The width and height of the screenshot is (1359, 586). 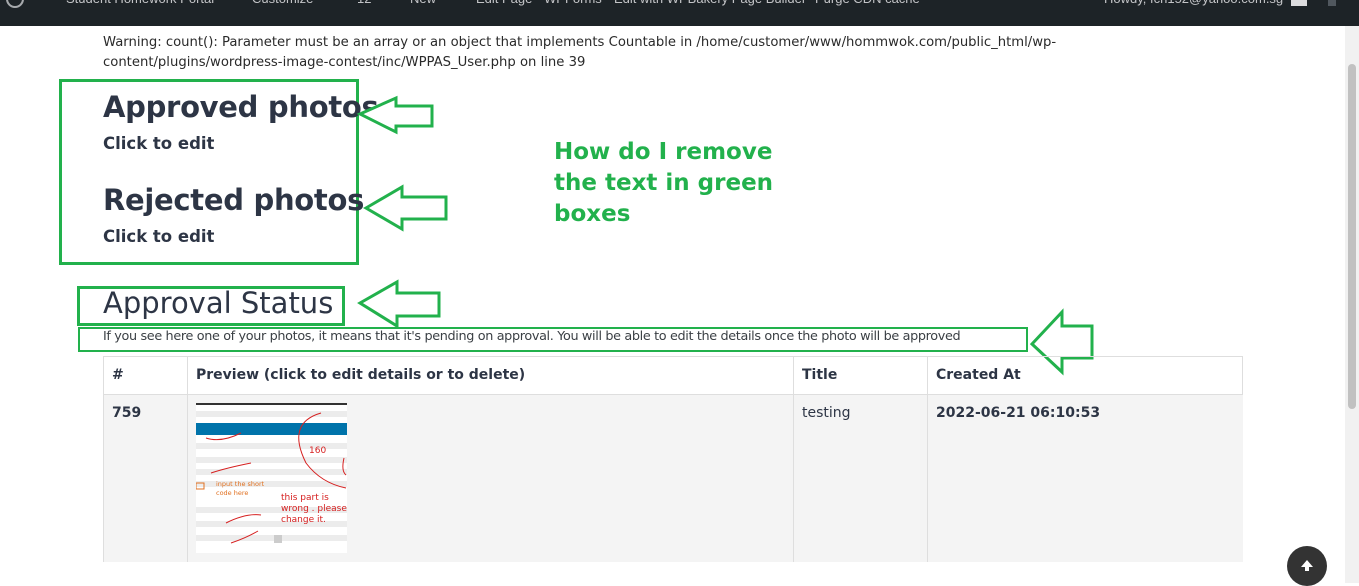 I want to click on row-id: 759, so click(x=145, y=478).